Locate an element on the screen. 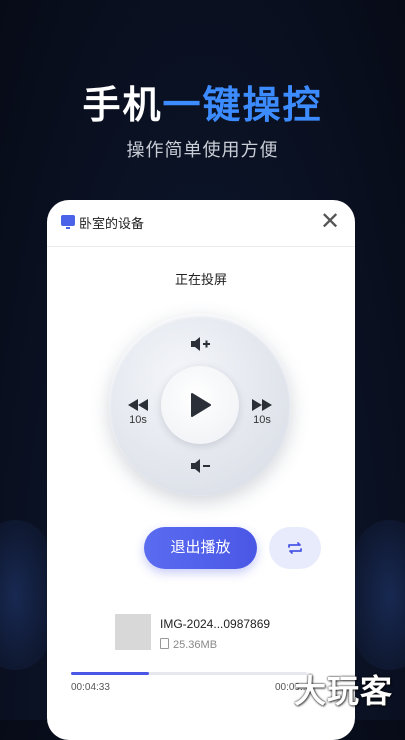 This screenshot has width=405, height=740. exit-playback-button: 退出播放 is located at coordinates (200, 548).